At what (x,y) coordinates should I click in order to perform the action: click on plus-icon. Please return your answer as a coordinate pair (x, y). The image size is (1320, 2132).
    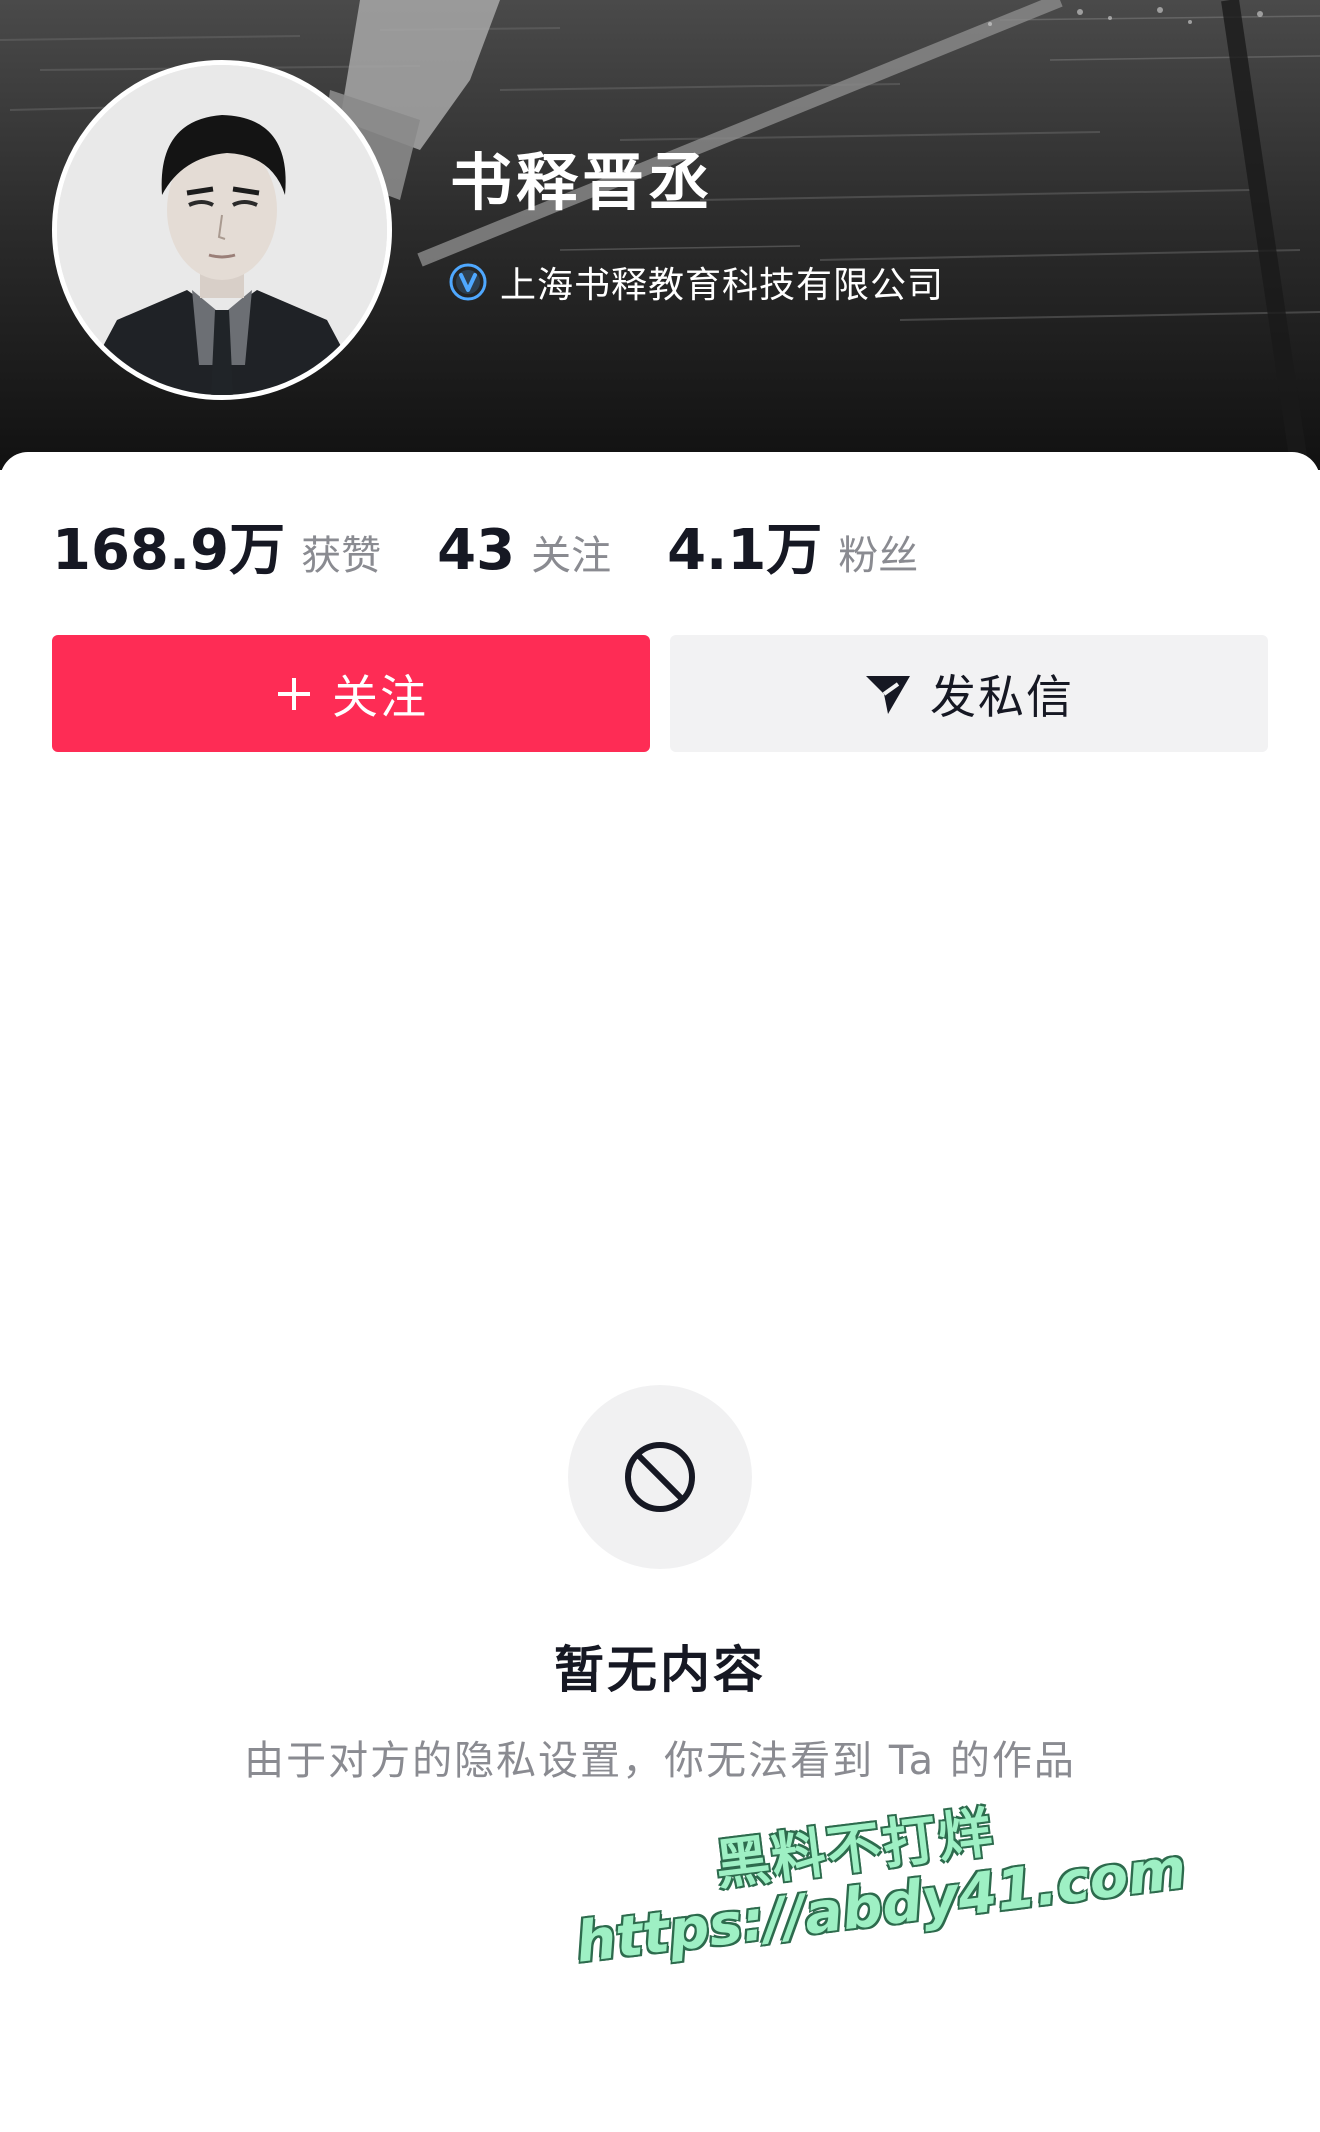
    Looking at the image, I should click on (294, 694).